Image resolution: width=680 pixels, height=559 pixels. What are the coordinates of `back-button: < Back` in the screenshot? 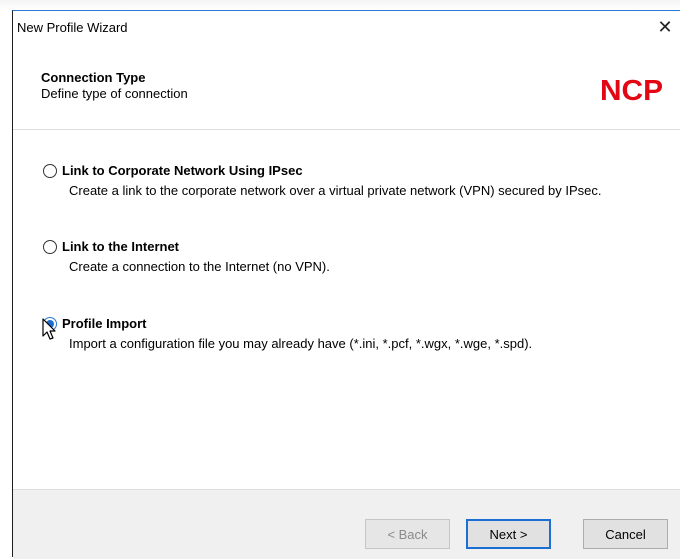 It's located at (407, 534).